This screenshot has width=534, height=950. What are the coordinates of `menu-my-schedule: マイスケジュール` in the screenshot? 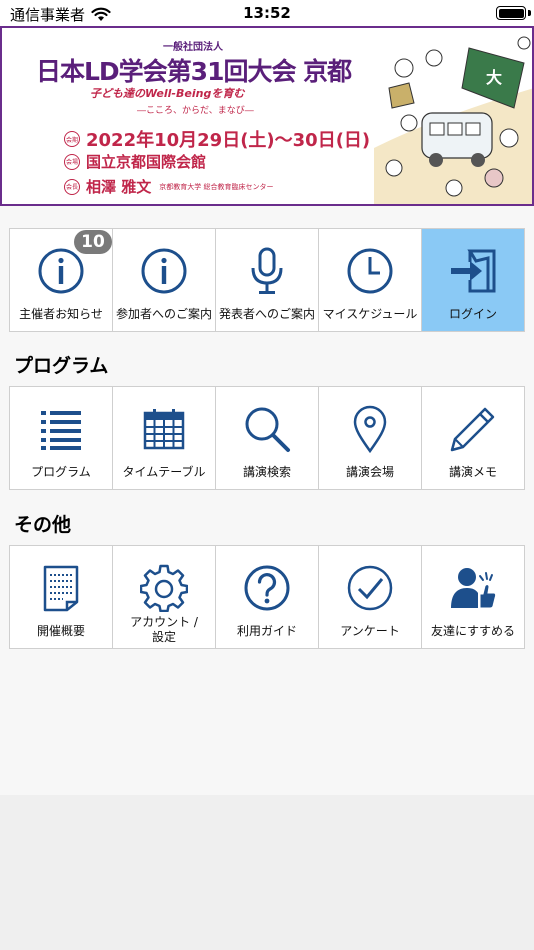 It's located at (370, 280).